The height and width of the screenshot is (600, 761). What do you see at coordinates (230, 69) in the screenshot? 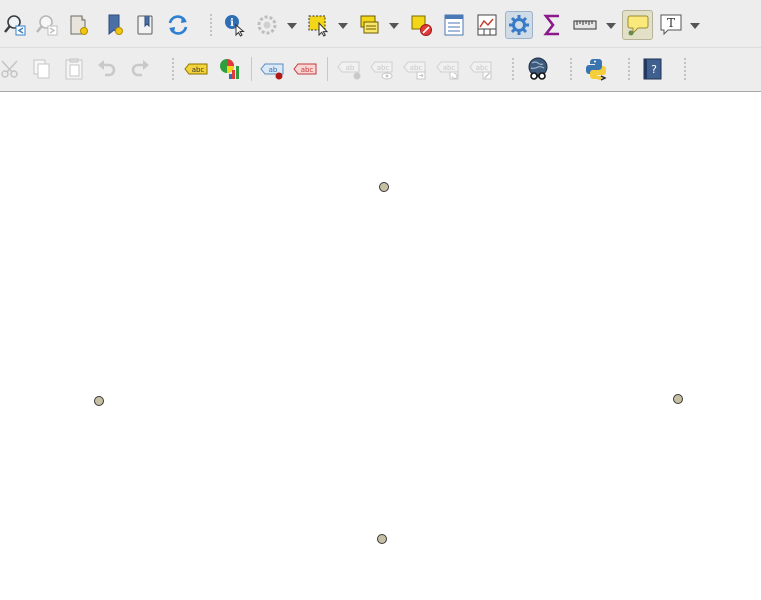
I see `layer-diagram-icon` at bounding box center [230, 69].